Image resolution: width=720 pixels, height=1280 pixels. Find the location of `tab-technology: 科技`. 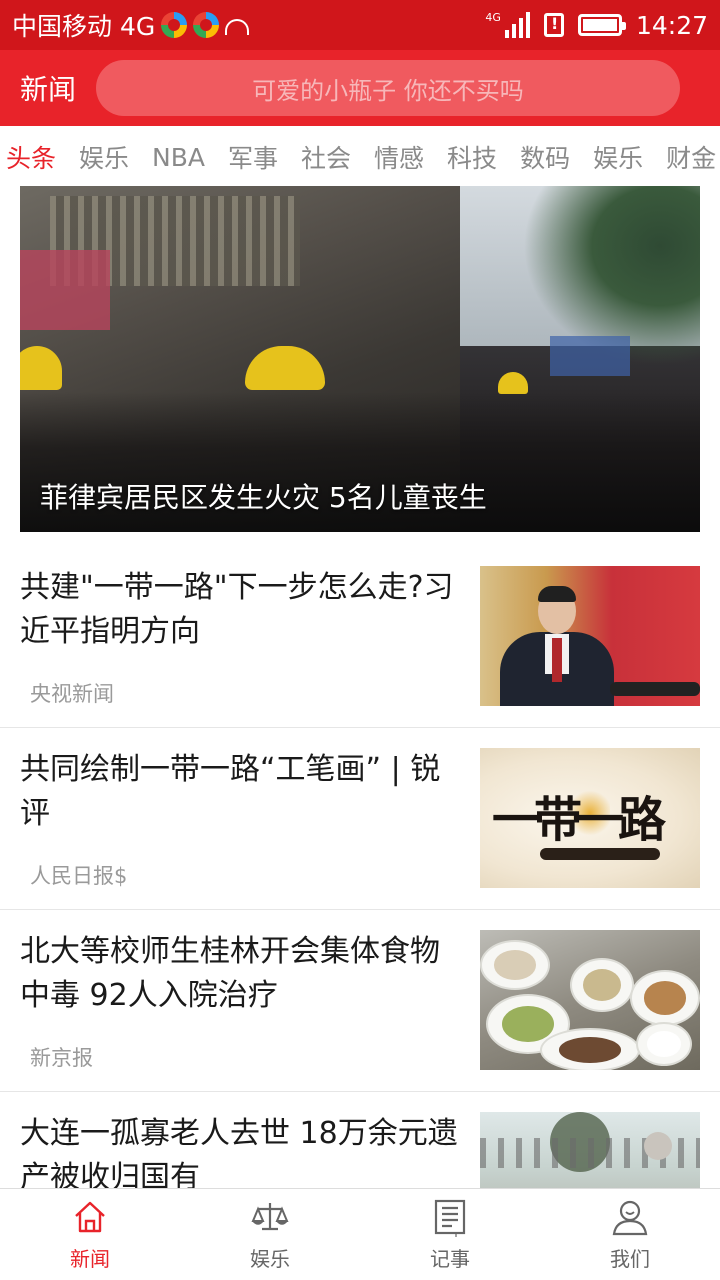

tab-technology: 科技 is located at coordinates (472, 157).